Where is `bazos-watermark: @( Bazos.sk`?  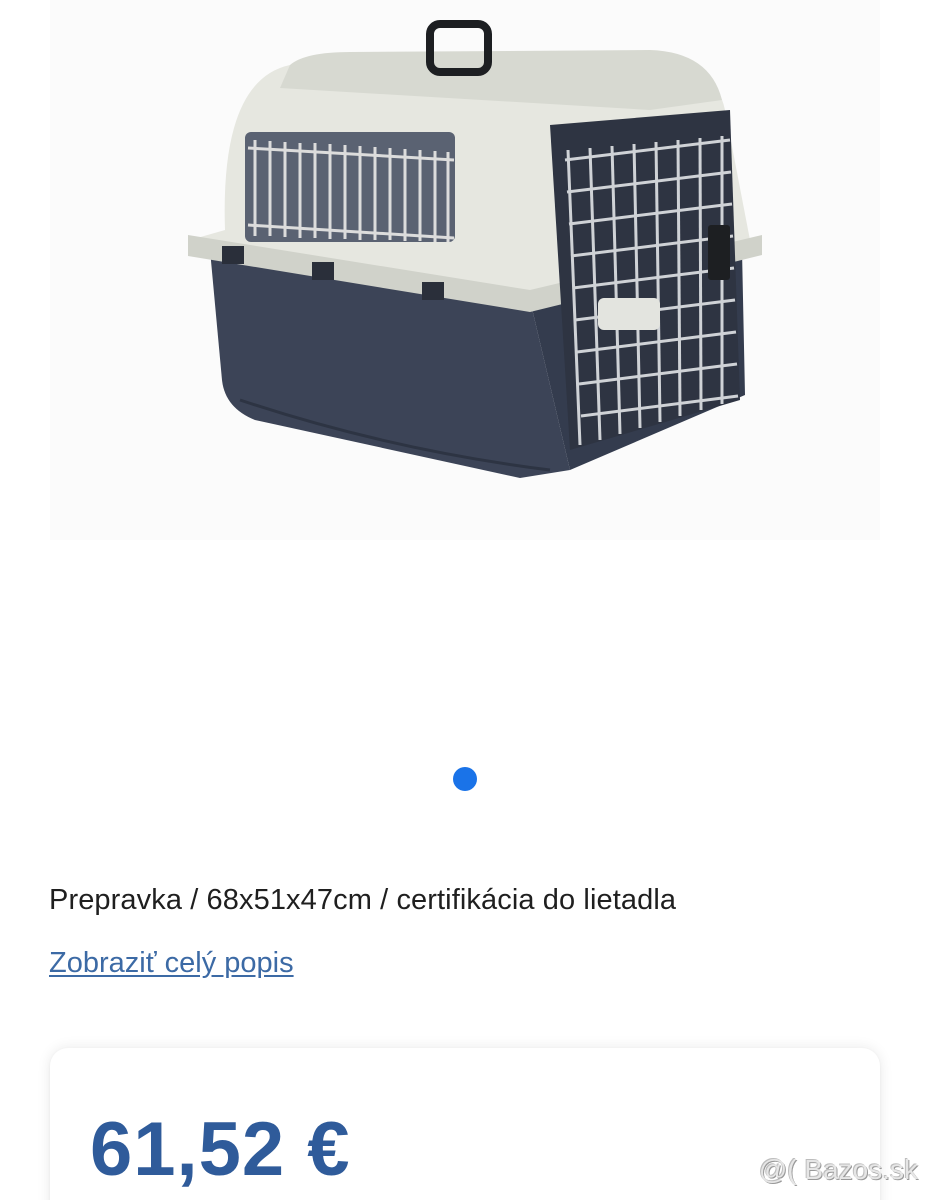 bazos-watermark: @( Bazos.sk is located at coordinates (838, 1169).